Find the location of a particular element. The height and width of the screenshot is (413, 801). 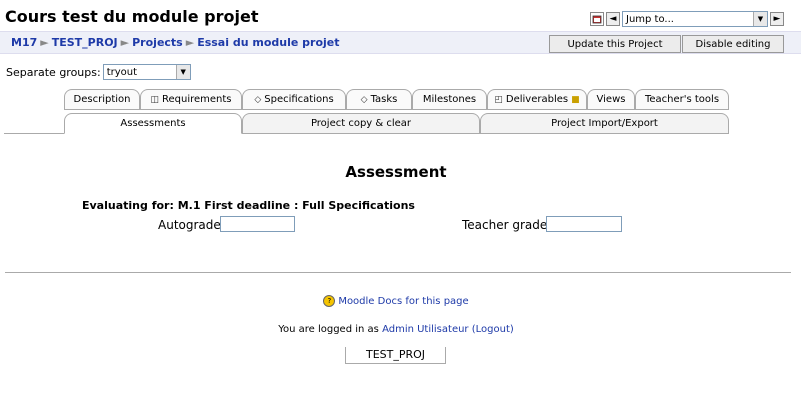

tab-label: Specifications is located at coordinates (299, 99).